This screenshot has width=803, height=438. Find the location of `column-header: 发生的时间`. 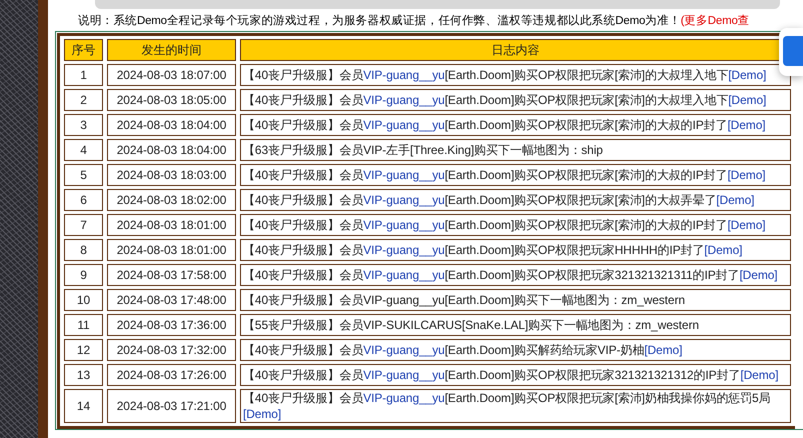

column-header: 发生的时间 is located at coordinates (171, 50).